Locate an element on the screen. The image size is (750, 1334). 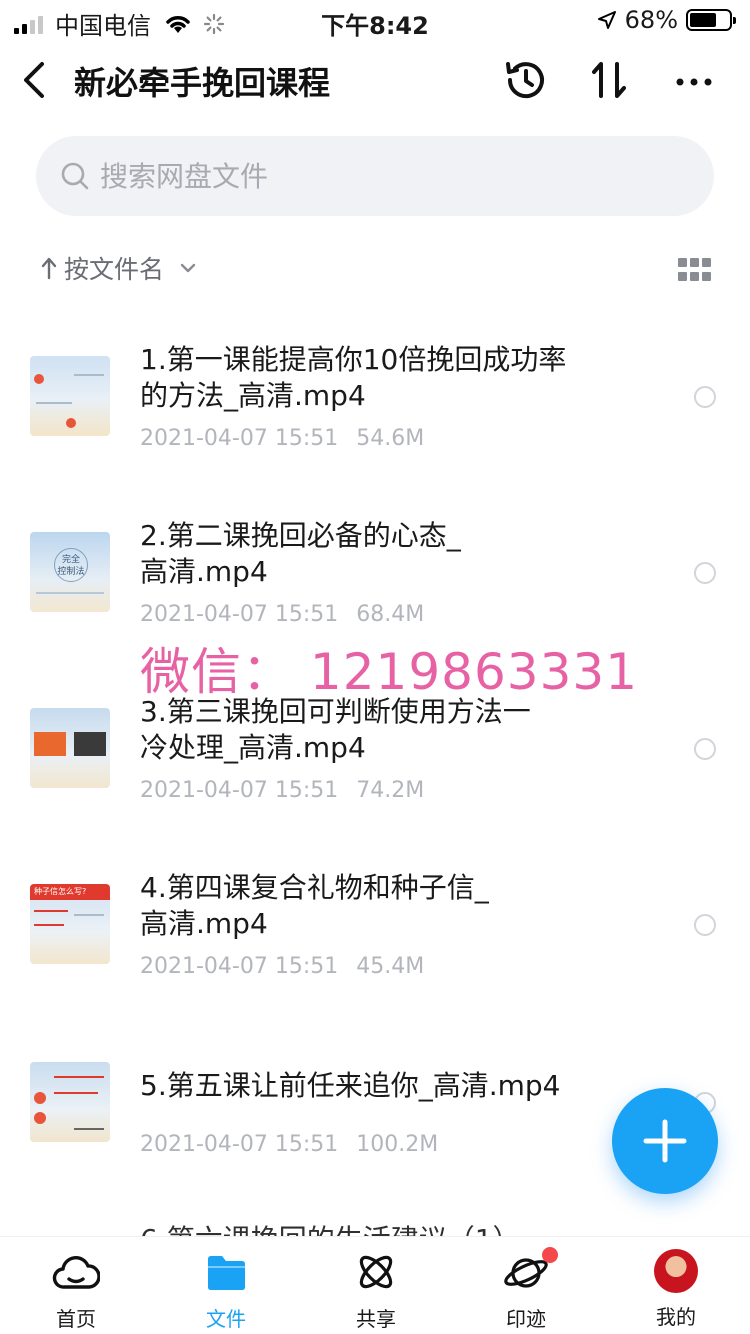
file-name: 4.第四课复合礼物和种子信_ 高清.mp4 is located at coordinates (380, 906).